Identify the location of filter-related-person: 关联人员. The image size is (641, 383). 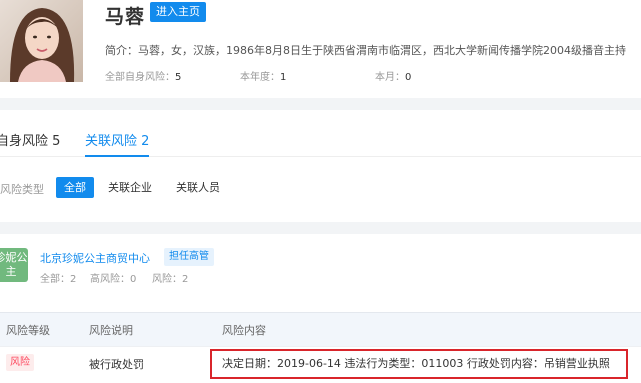
(198, 187).